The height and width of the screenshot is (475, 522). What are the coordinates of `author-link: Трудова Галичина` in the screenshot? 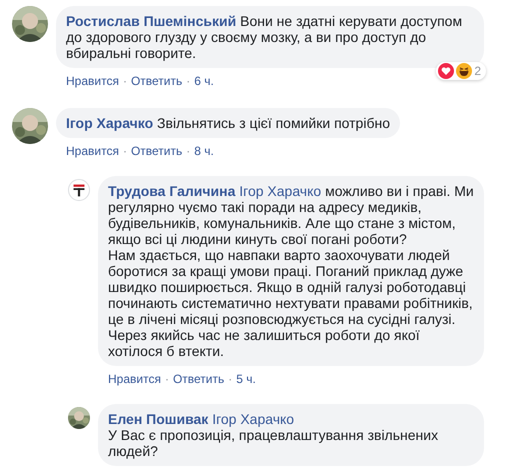 It's located at (172, 191).